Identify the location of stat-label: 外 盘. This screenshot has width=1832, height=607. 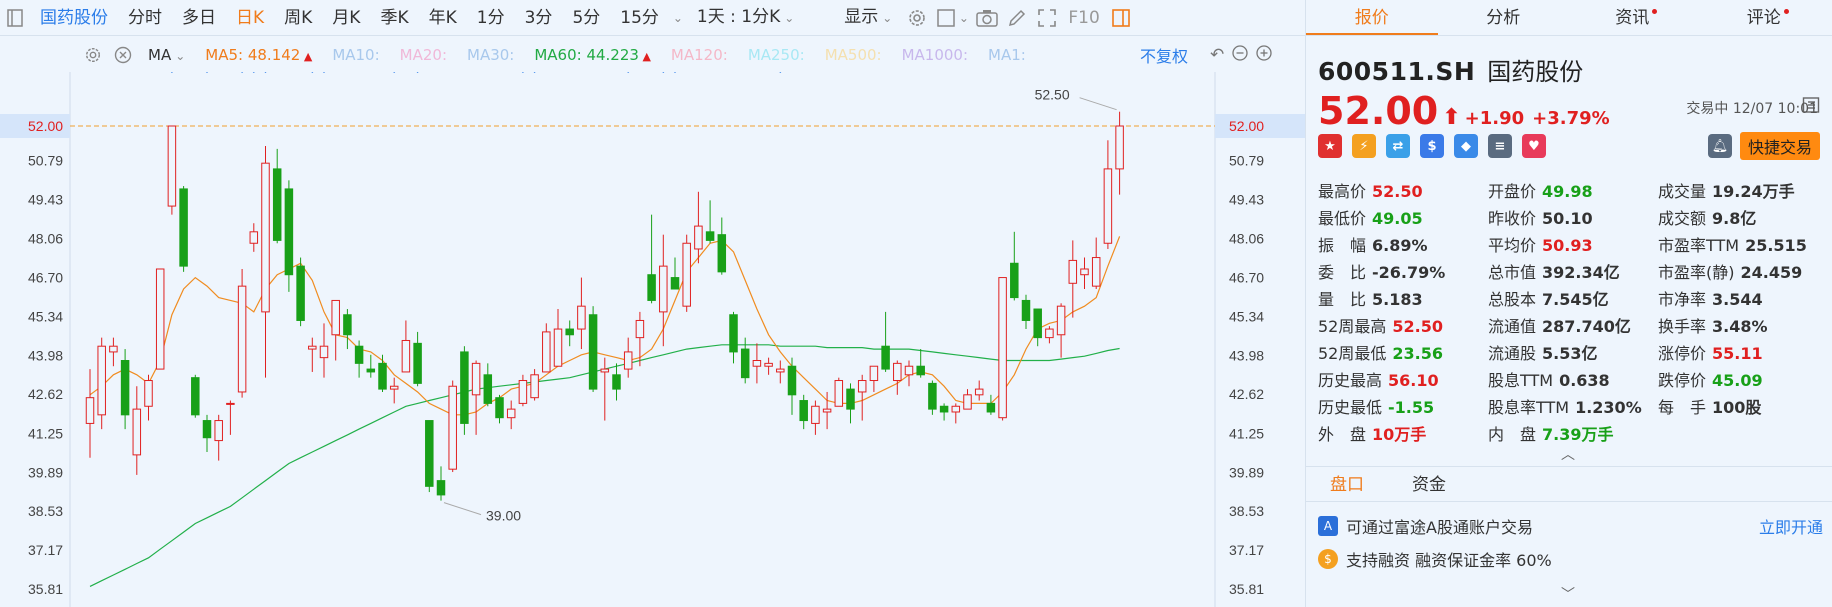
(1342, 434).